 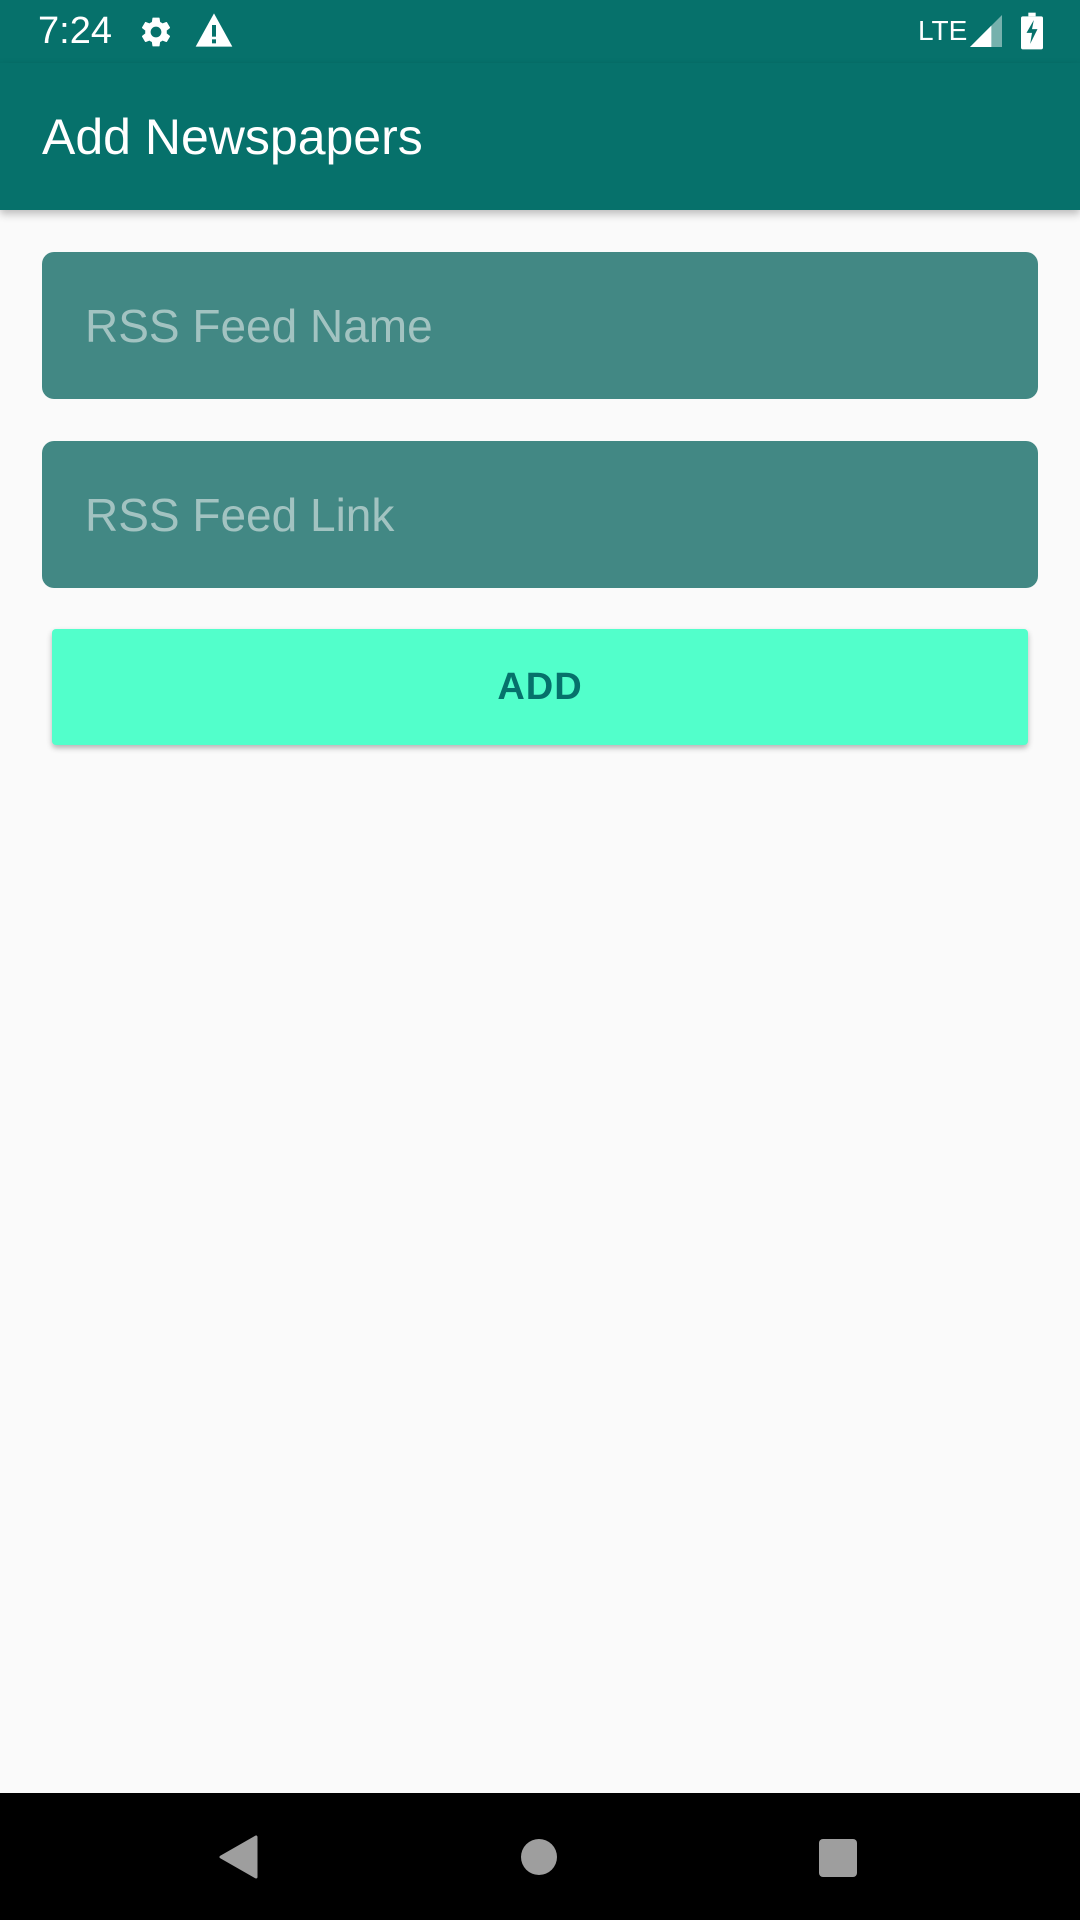 What do you see at coordinates (232, 137) in the screenshot?
I see `page-title: Add Newspapers` at bounding box center [232, 137].